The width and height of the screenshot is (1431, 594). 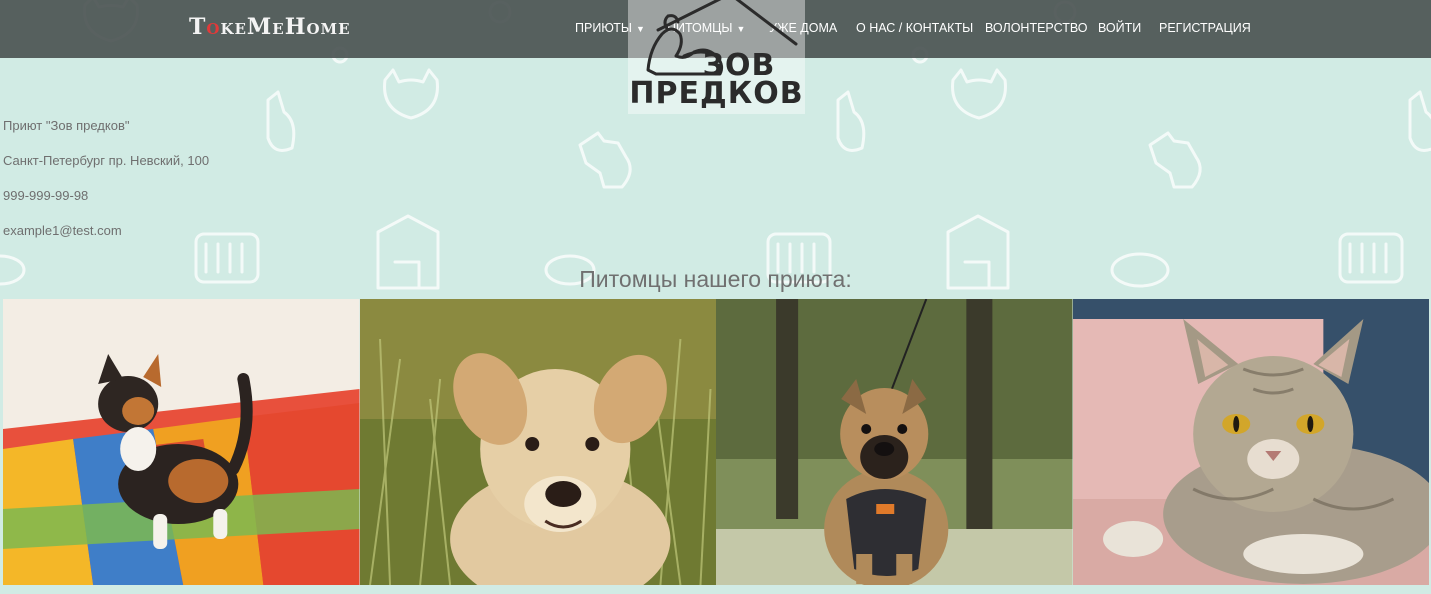 What do you see at coordinates (198, 27) in the screenshot?
I see `brand-logo-prefix: T` at bounding box center [198, 27].